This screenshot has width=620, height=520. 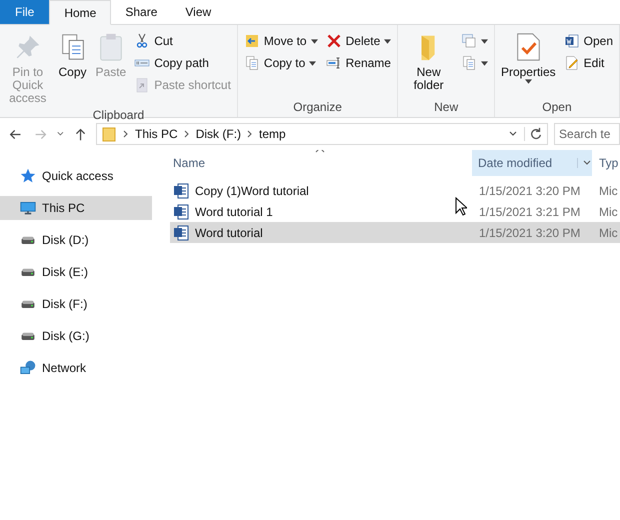 I want to click on sidebar-item: Disk (F:), so click(x=76, y=304).